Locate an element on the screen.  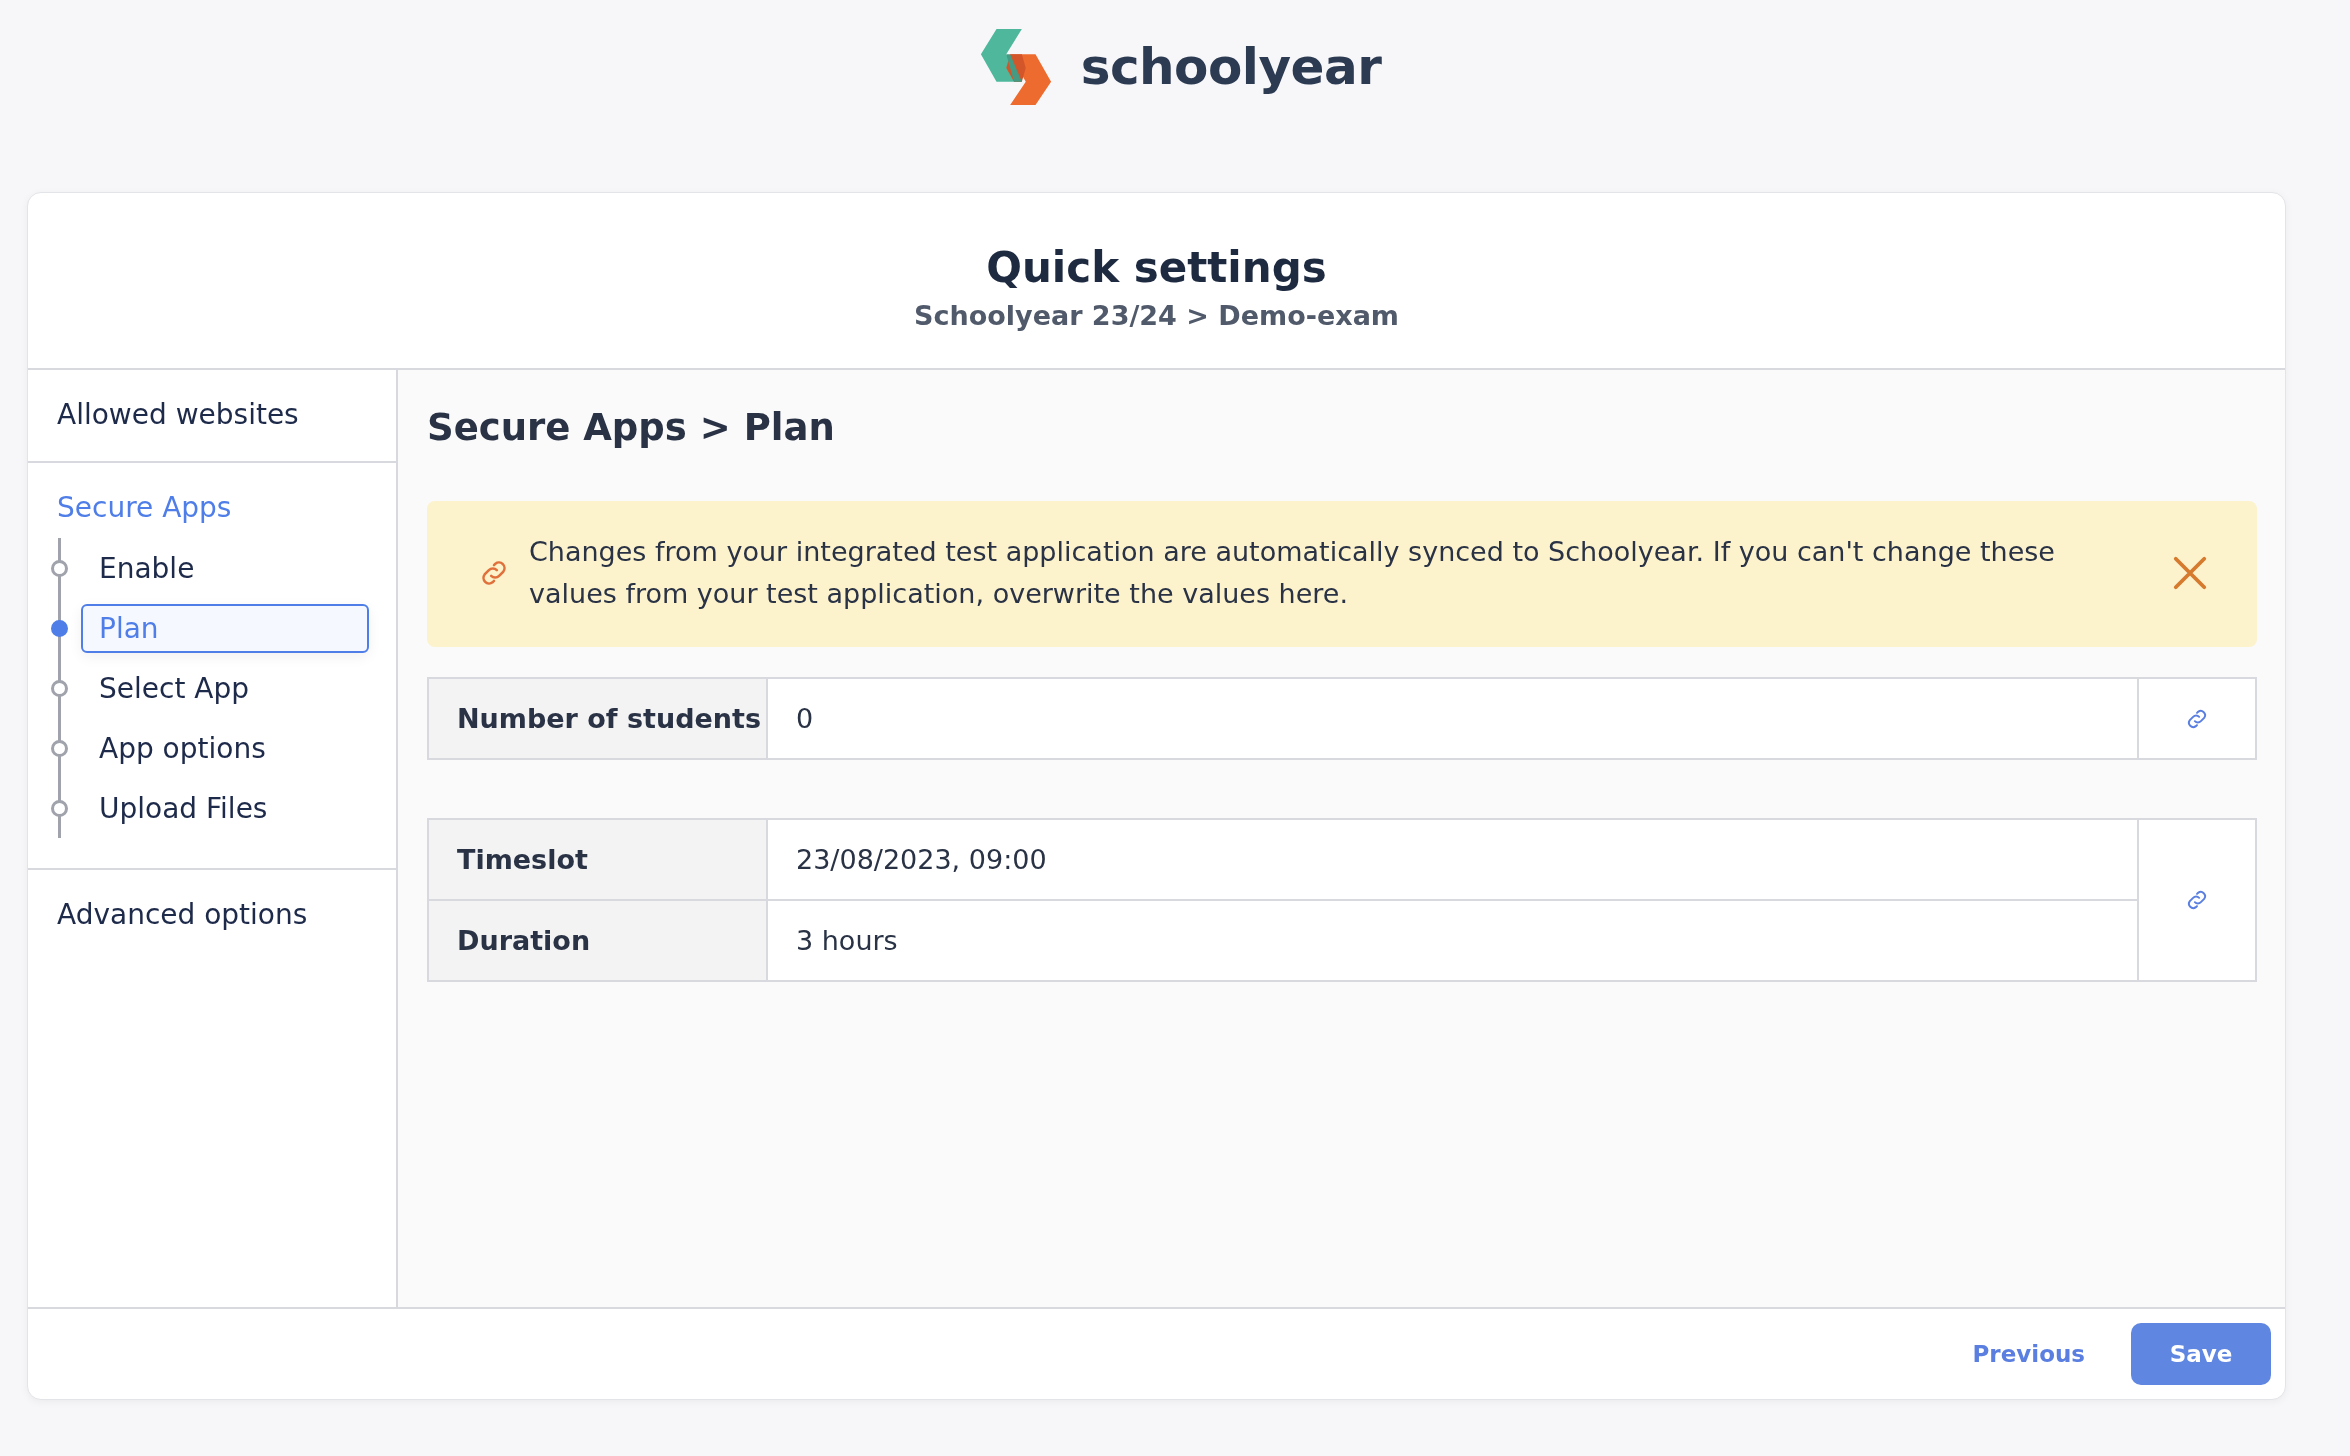
input-field: 3 hours is located at coordinates (1453, 940).